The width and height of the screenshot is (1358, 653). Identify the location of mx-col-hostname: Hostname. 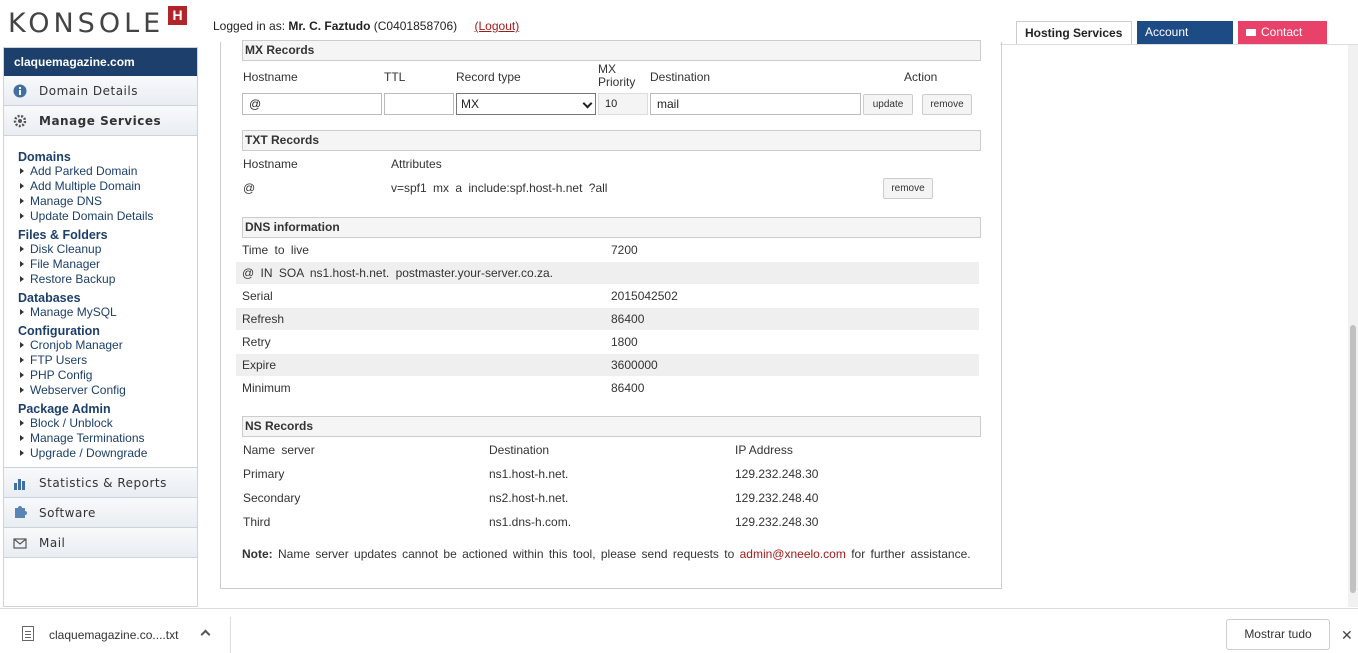
(270, 77).